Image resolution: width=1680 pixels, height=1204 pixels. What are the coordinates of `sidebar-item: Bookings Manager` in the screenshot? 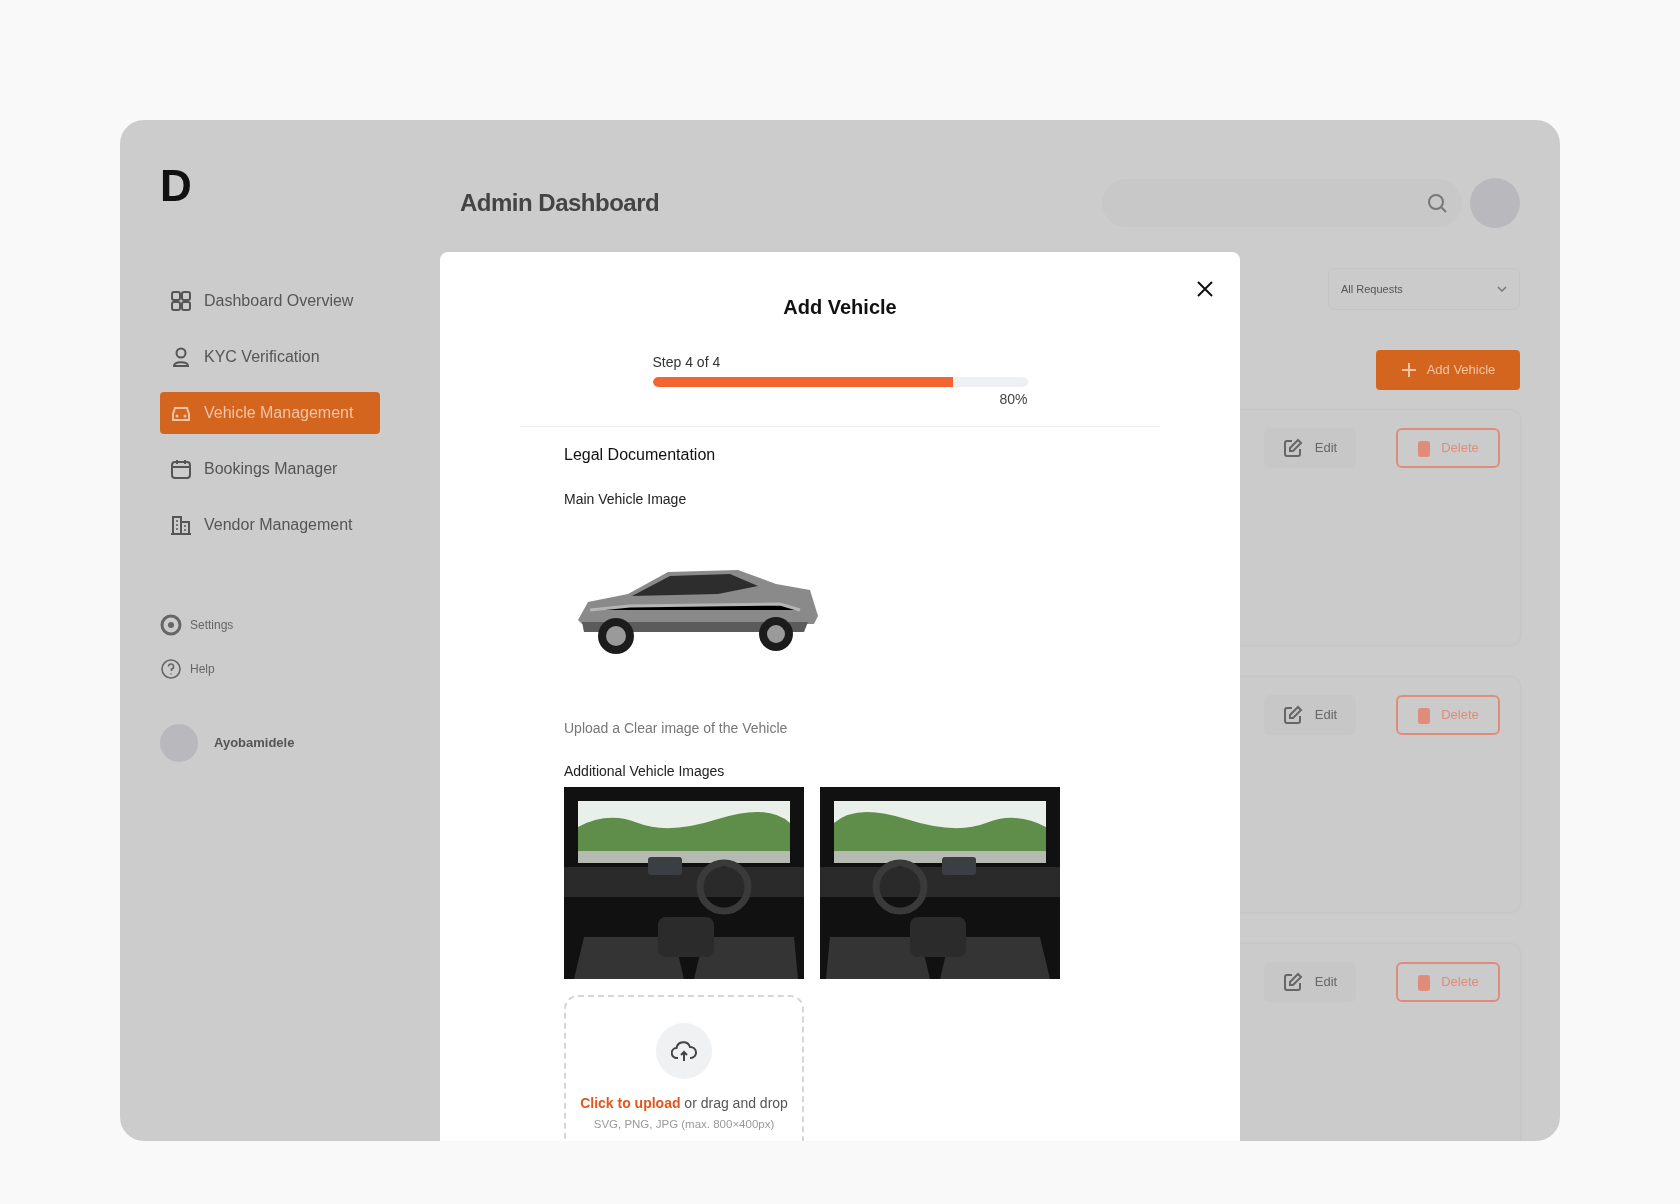 It's located at (270, 469).